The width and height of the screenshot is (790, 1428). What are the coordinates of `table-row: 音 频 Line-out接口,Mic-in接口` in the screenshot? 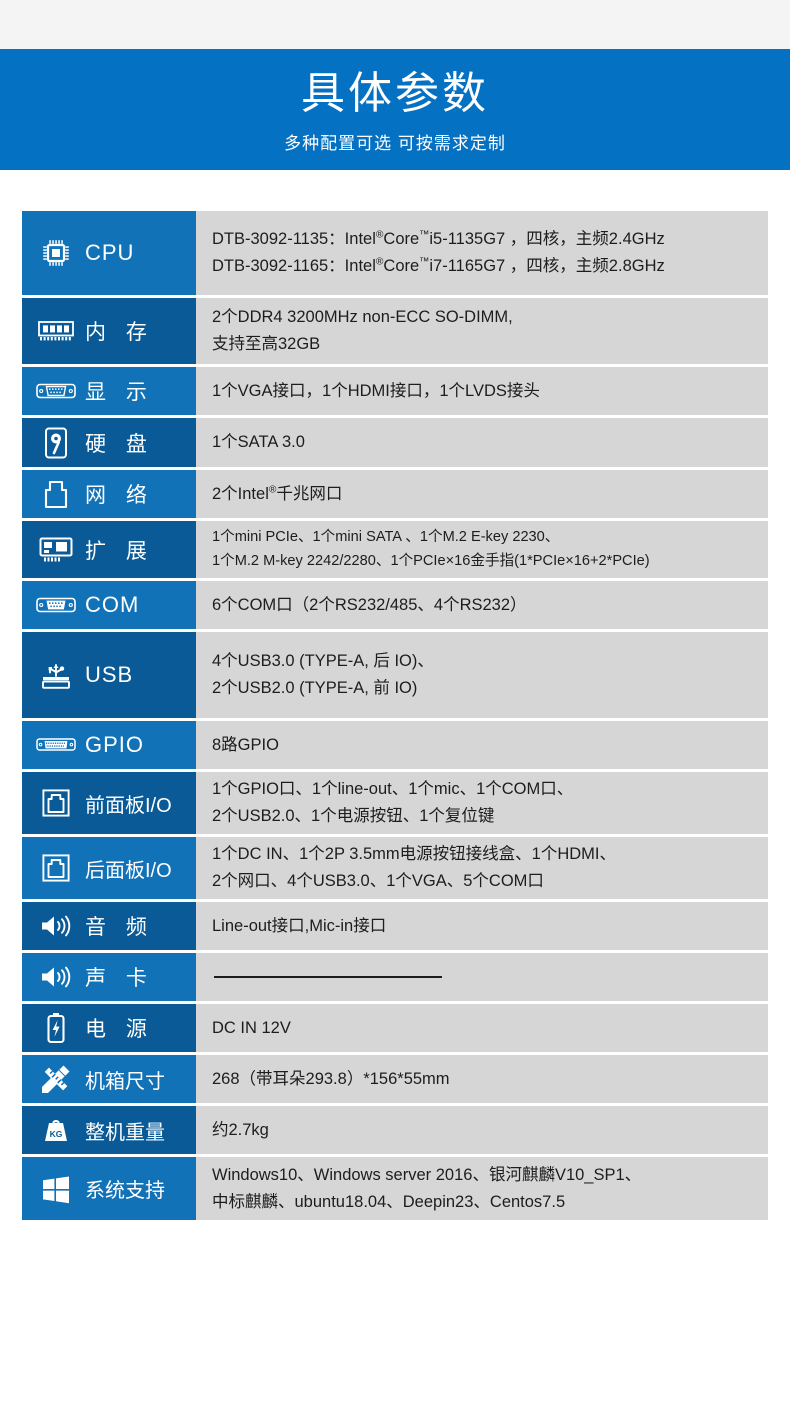 It's located at (395, 926).